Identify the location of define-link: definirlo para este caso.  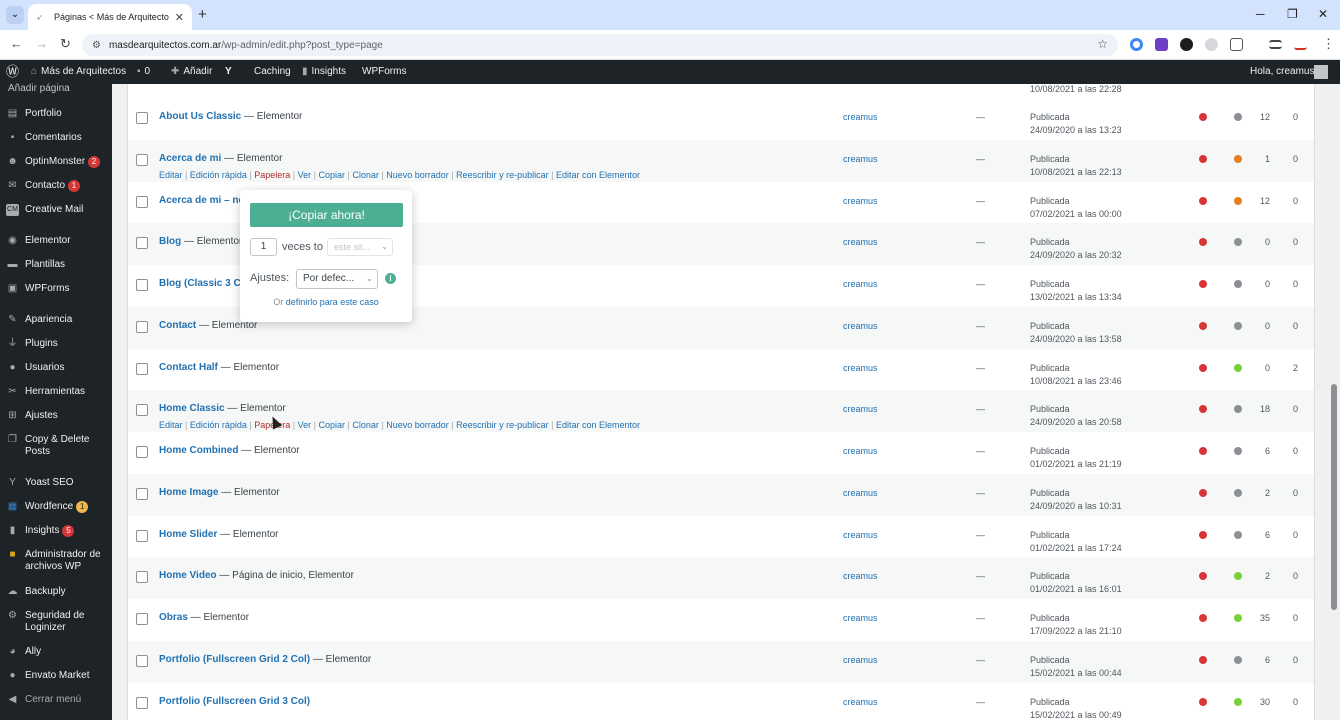
(332, 302).